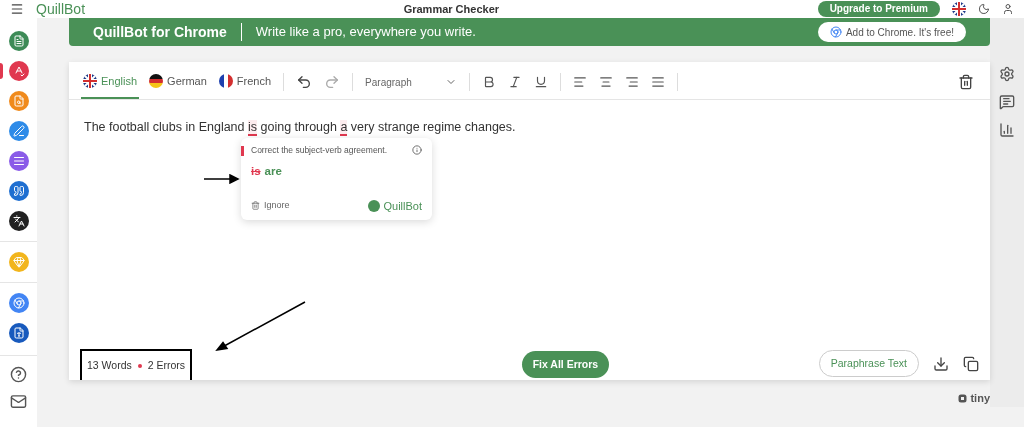 The height and width of the screenshot is (427, 1024). I want to click on fix-all-errors-button: Fix All Errors, so click(565, 364).